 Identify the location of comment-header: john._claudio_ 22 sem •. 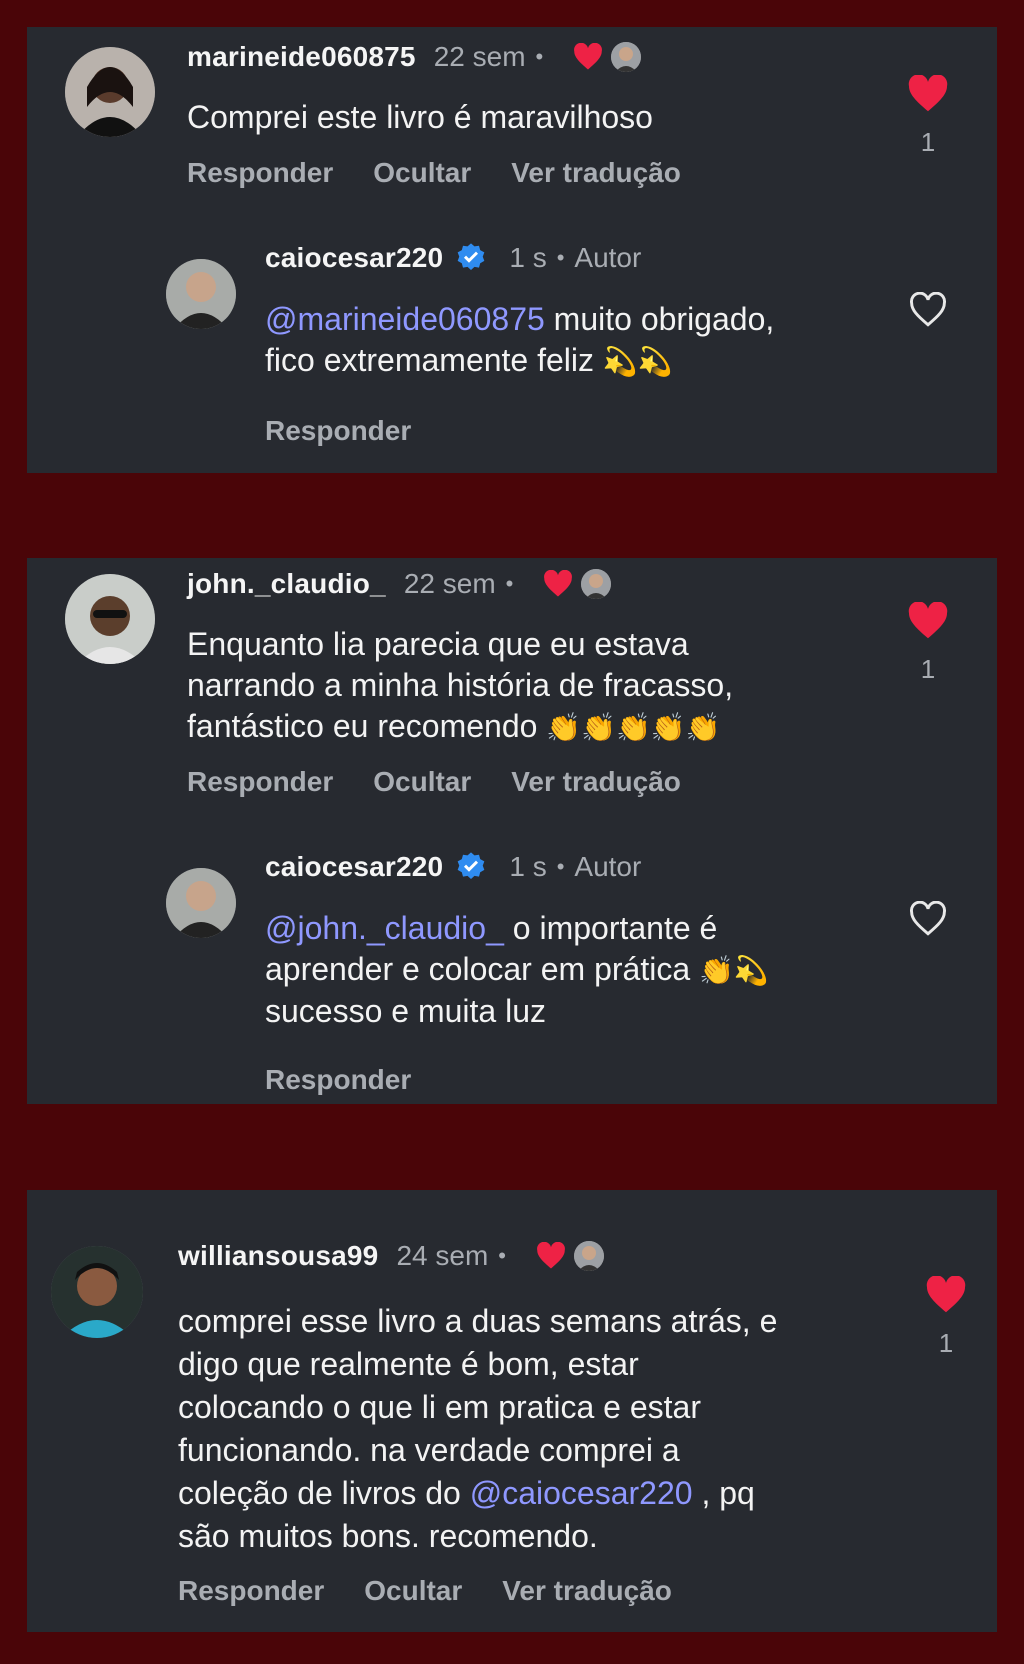
(399, 584).